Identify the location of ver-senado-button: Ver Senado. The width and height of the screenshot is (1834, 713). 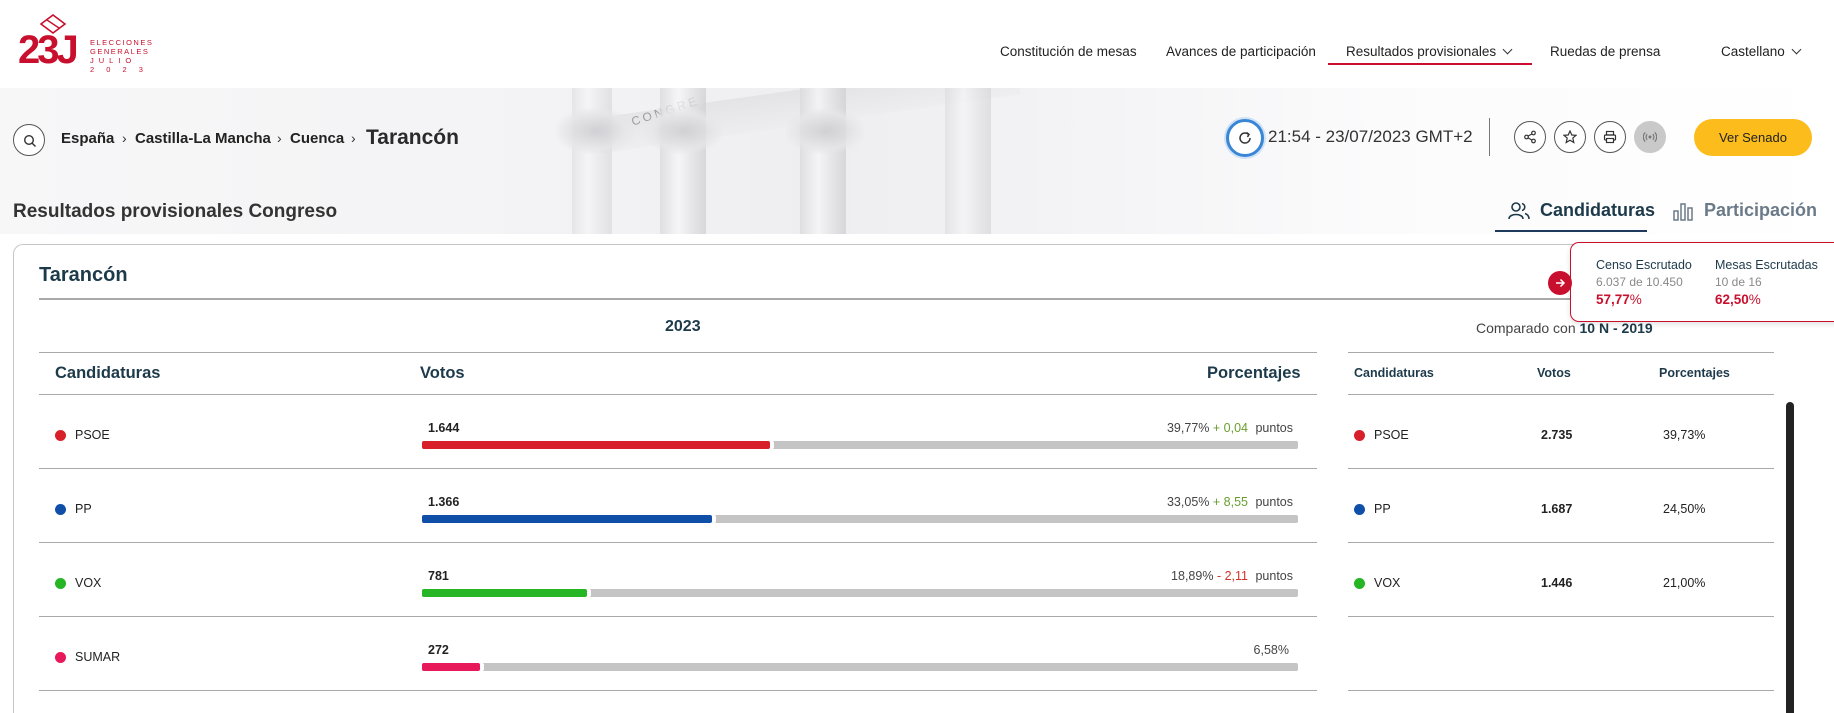
(1753, 137).